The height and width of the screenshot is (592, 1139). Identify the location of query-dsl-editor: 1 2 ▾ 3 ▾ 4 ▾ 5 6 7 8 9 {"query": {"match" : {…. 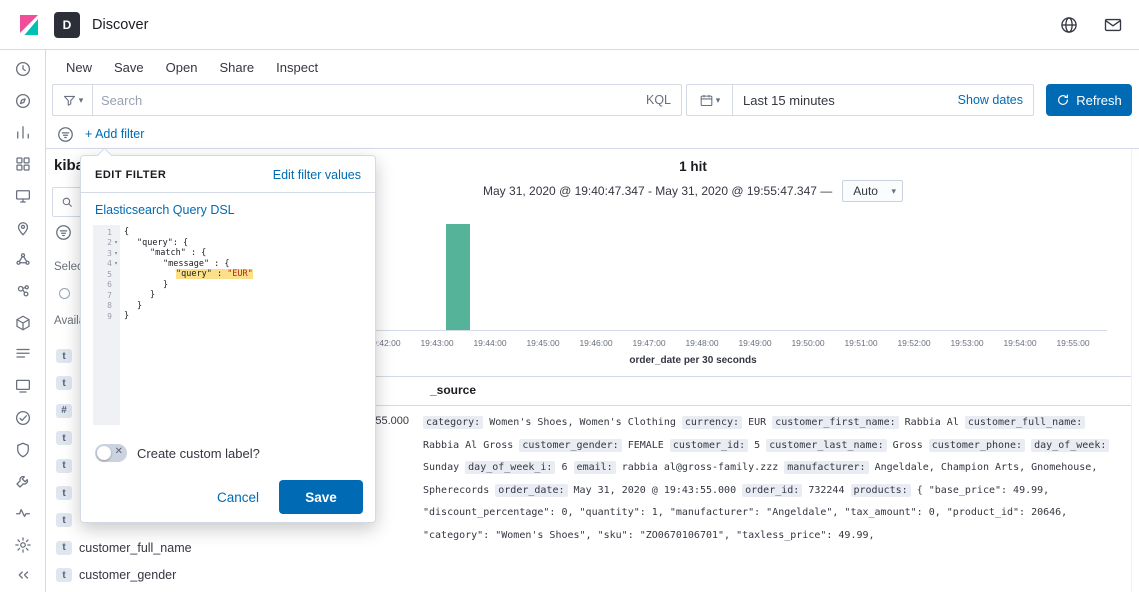
(229, 325).